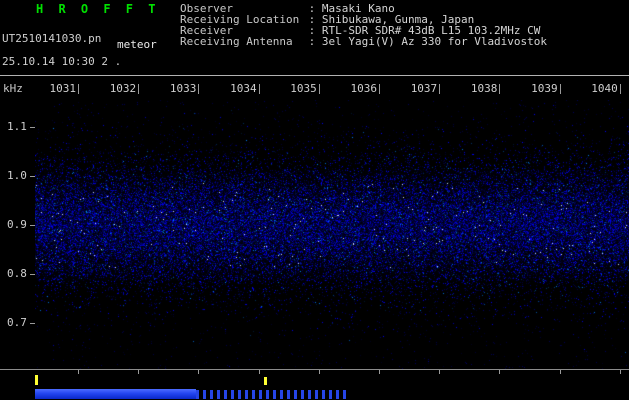 The image size is (629, 400). Describe the element at coordinates (243, 88) in the screenshot. I see `time-tick-label: 1034` at that location.